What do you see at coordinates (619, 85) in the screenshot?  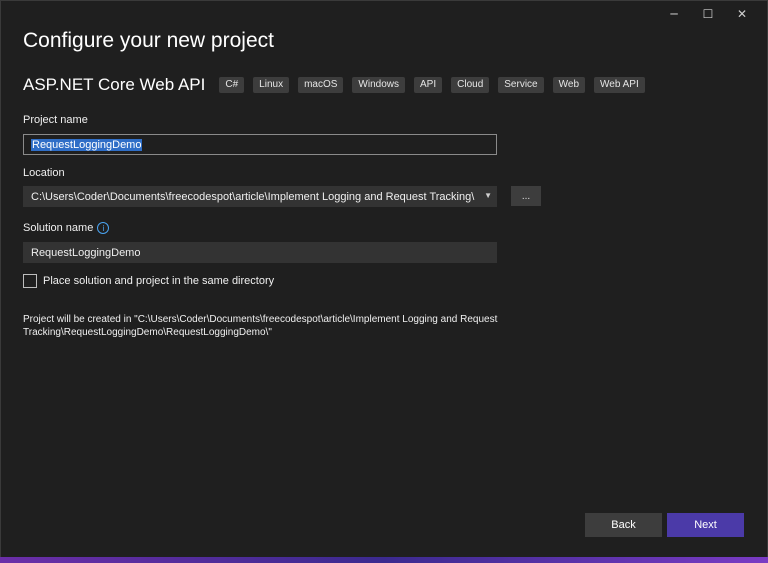 I see `tag-web-api: Web API` at bounding box center [619, 85].